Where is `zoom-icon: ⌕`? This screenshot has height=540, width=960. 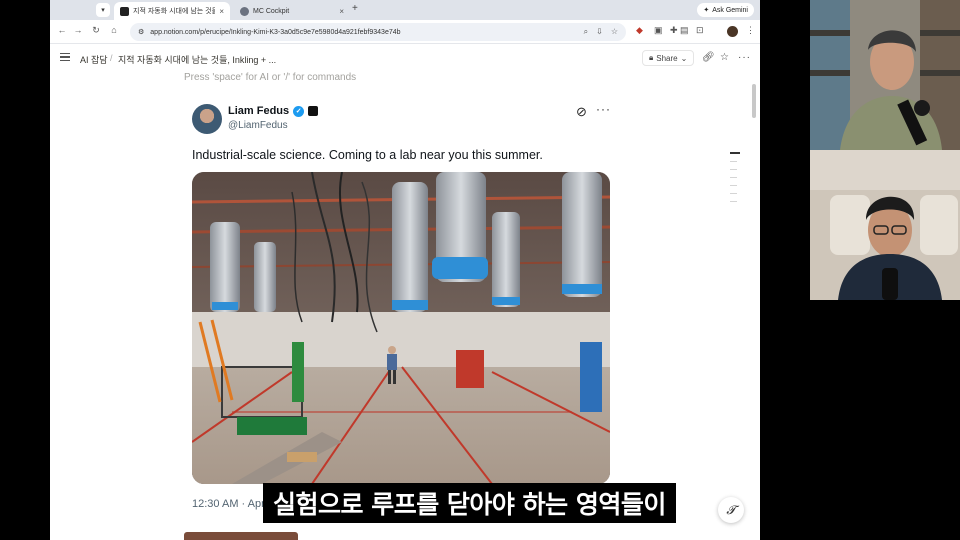 zoom-icon: ⌕ is located at coordinates (586, 32).